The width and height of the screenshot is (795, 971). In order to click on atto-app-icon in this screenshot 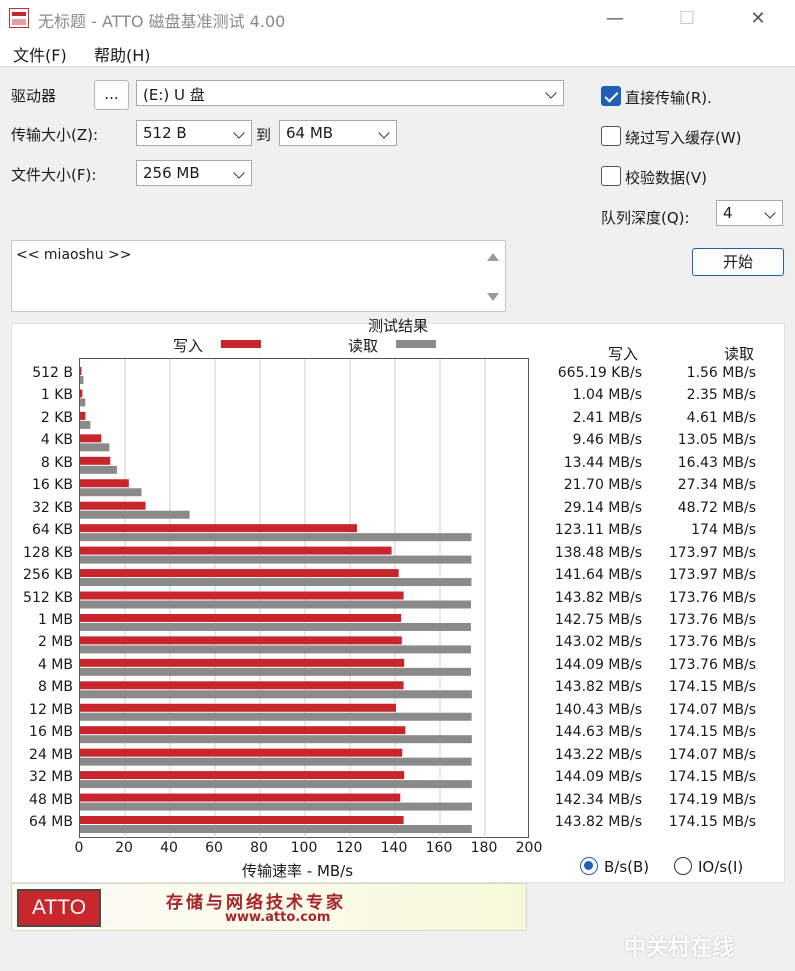, I will do `click(19, 18)`.